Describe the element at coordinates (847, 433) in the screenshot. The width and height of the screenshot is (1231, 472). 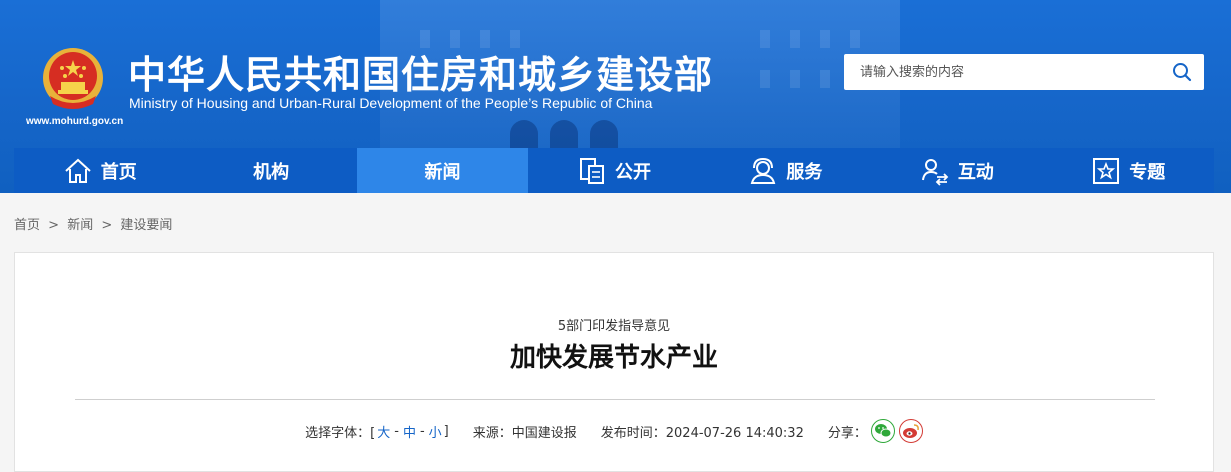
I see `share-label: 分享：` at that location.